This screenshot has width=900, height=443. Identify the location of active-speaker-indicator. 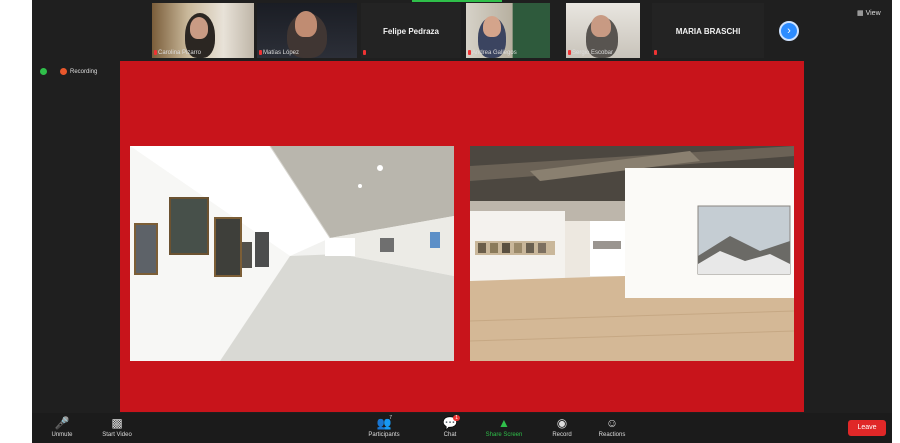
(457, 1).